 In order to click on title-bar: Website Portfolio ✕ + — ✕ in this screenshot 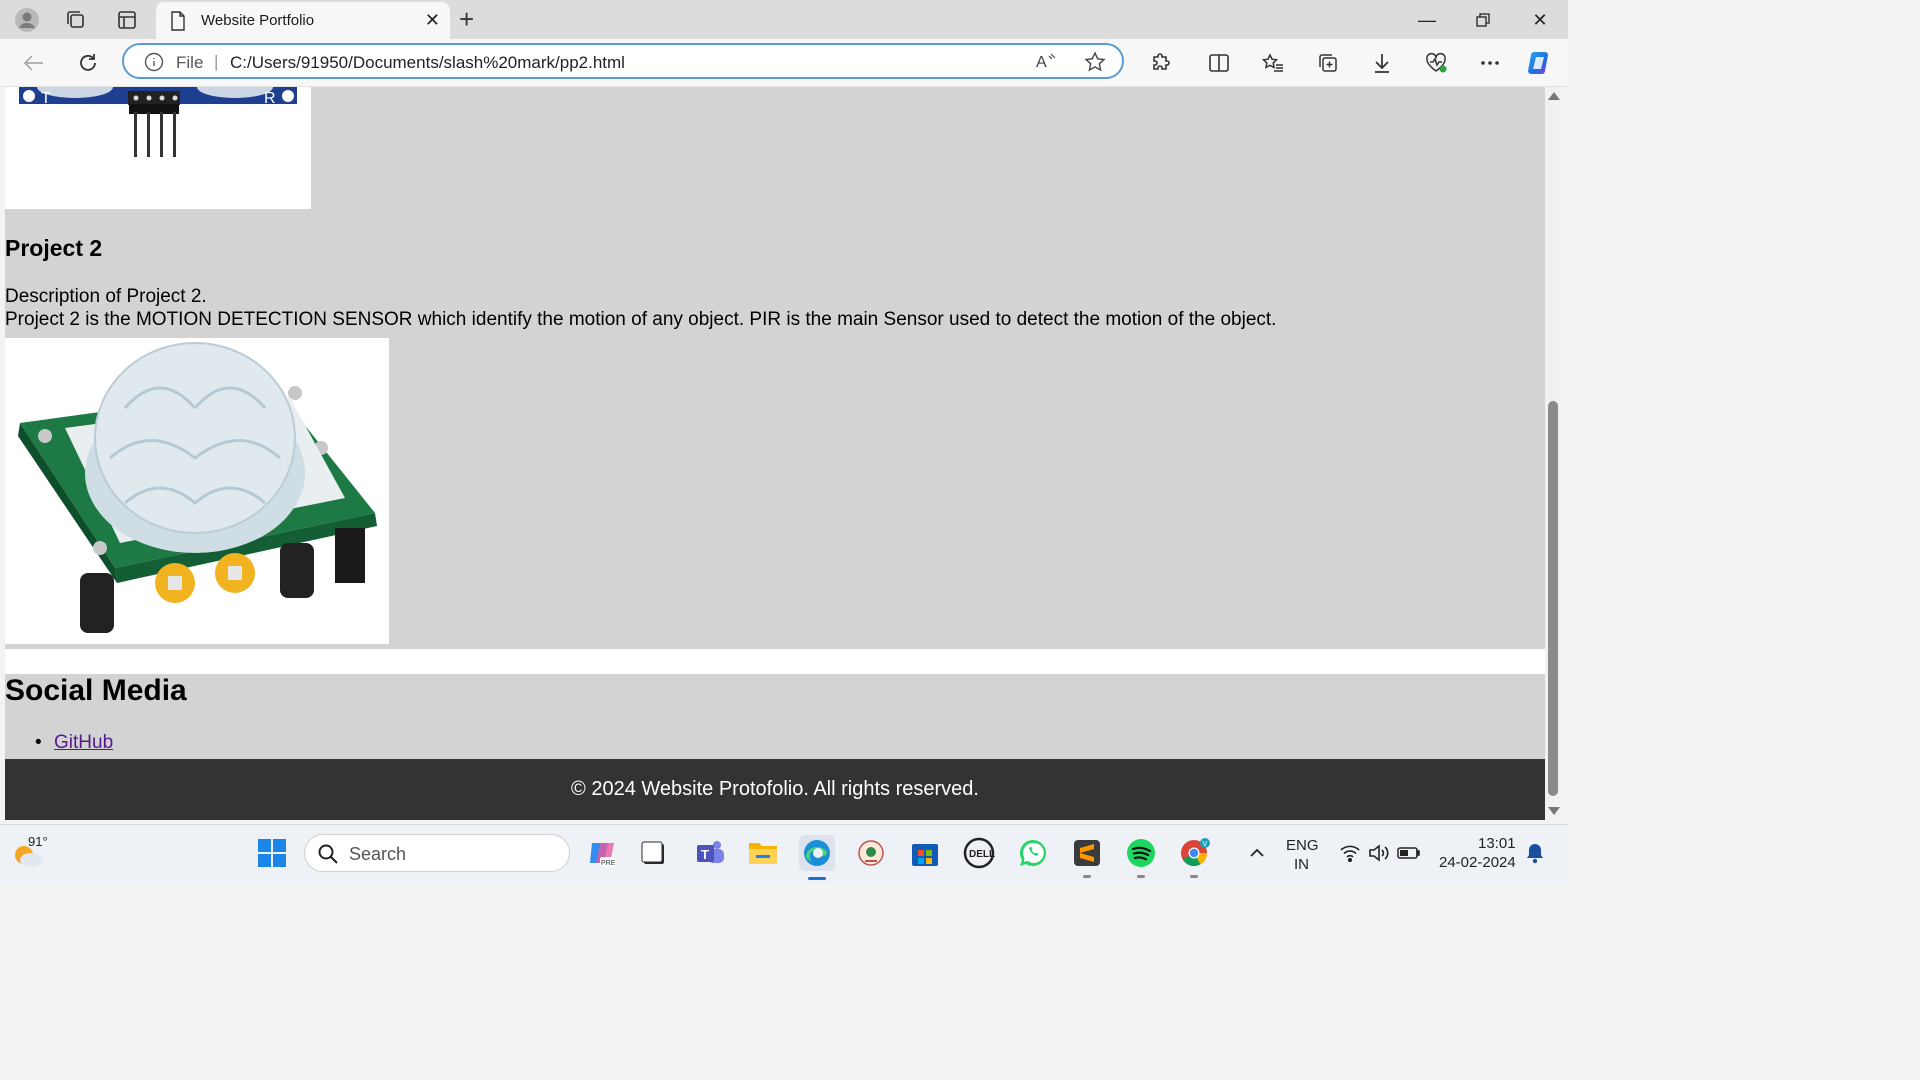, I will do `click(784, 19)`.